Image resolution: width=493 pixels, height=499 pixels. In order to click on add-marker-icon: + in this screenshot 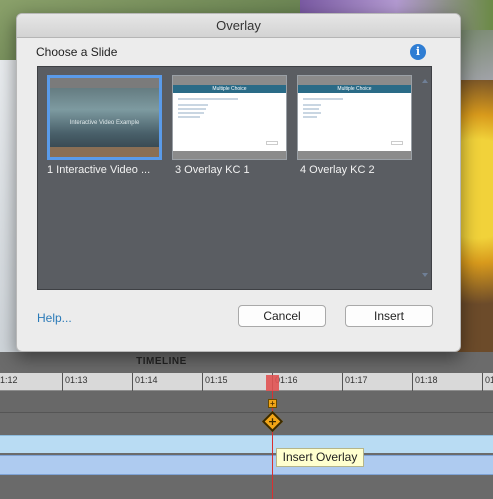, I will do `click(272, 403)`.